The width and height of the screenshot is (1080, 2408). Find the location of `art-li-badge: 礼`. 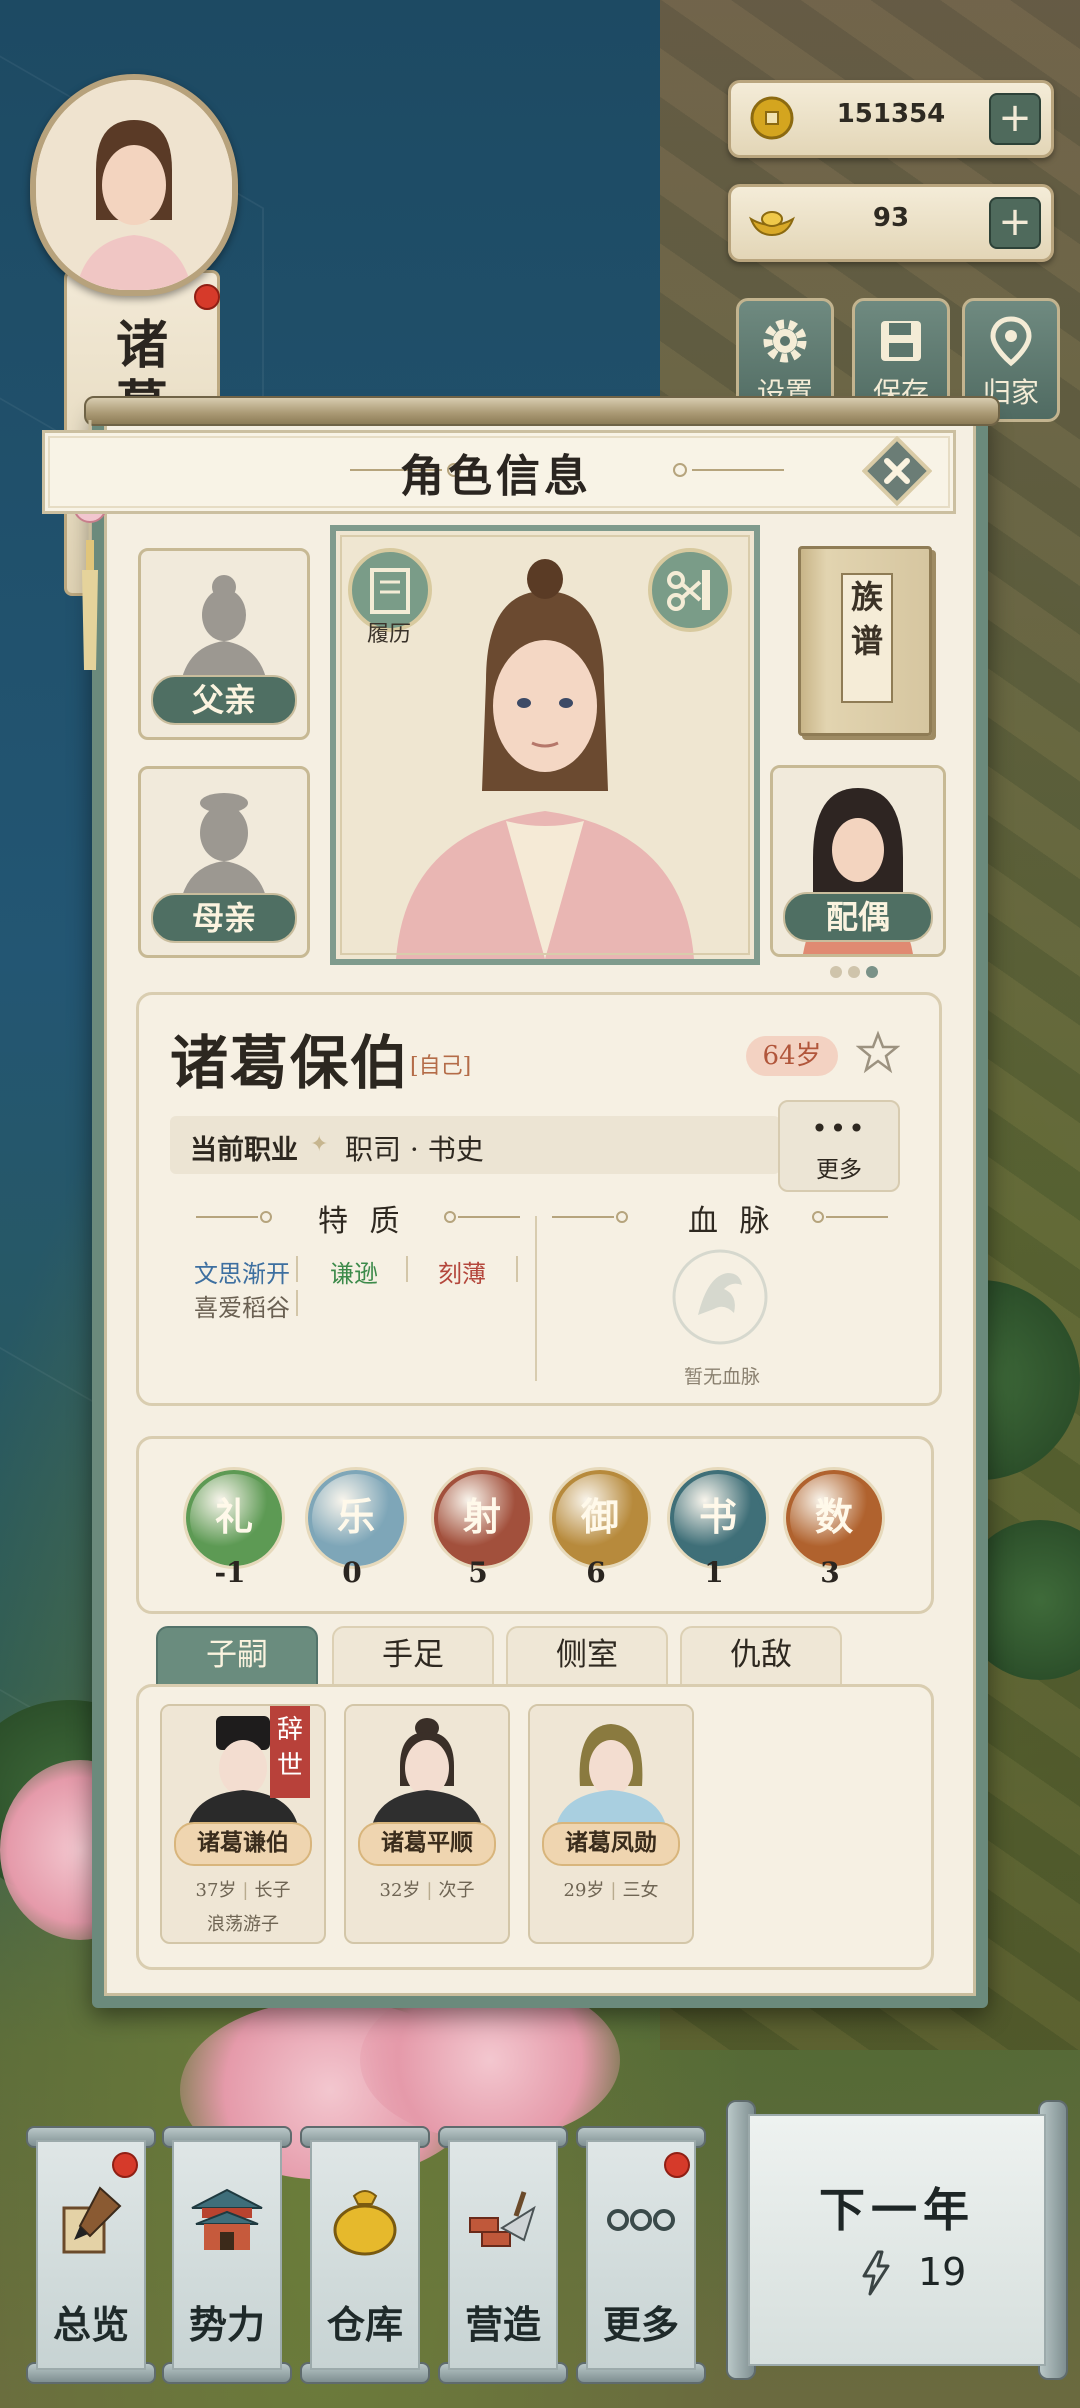

art-li-badge: 礼 is located at coordinates (234, 1518).